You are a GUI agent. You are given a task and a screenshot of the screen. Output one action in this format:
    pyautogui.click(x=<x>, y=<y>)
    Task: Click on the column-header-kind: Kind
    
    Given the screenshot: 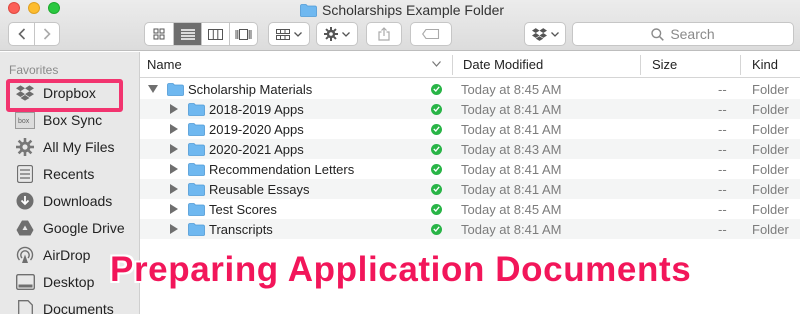 What is the action you would take?
    pyautogui.click(x=765, y=64)
    